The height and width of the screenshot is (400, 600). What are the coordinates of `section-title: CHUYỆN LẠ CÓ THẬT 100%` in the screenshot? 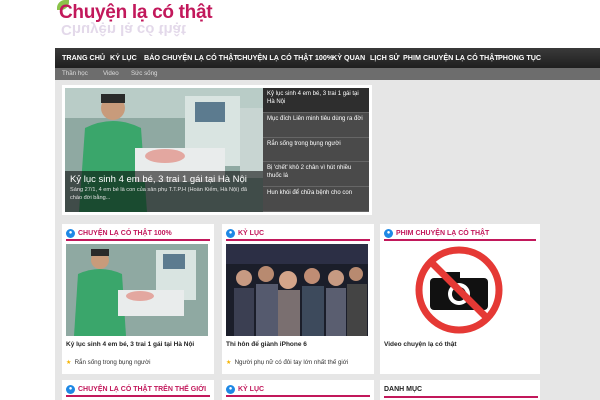 It's located at (125, 233).